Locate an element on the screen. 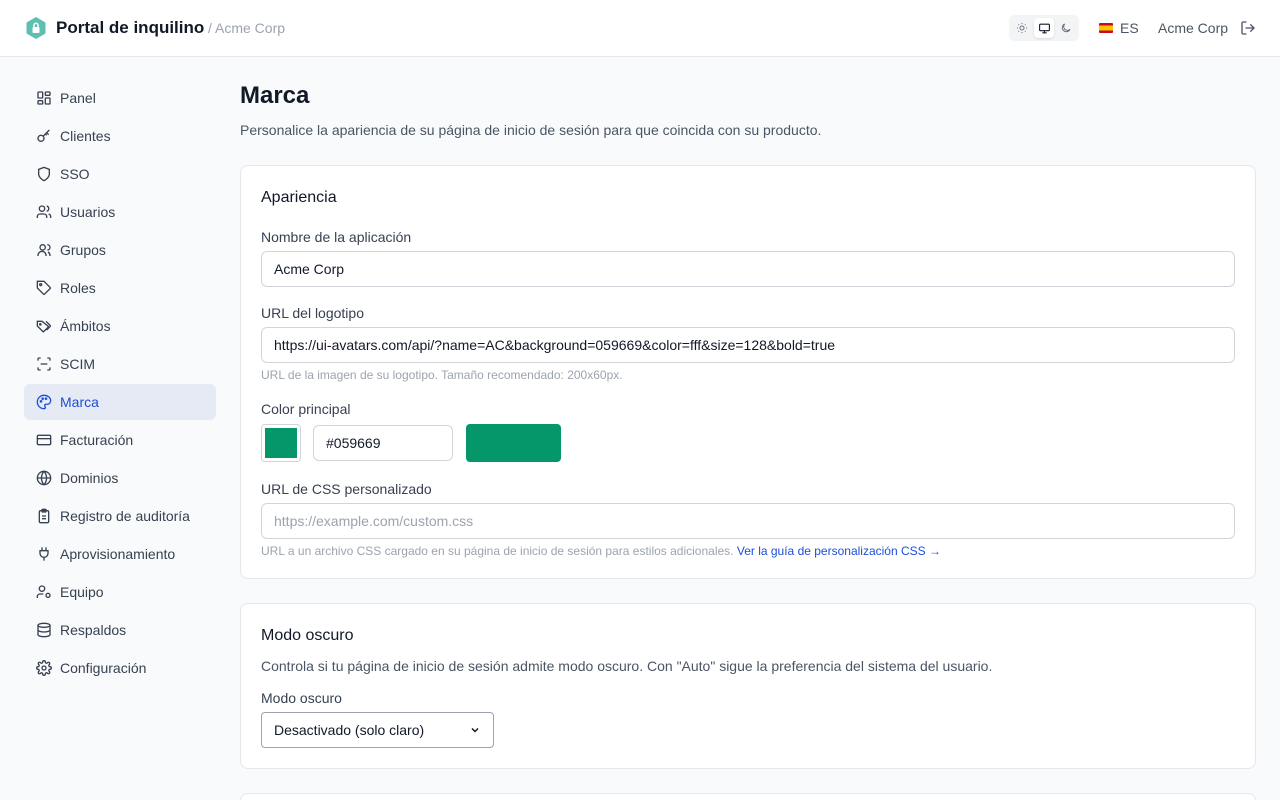  theme-dark-button is located at coordinates (1066, 28).